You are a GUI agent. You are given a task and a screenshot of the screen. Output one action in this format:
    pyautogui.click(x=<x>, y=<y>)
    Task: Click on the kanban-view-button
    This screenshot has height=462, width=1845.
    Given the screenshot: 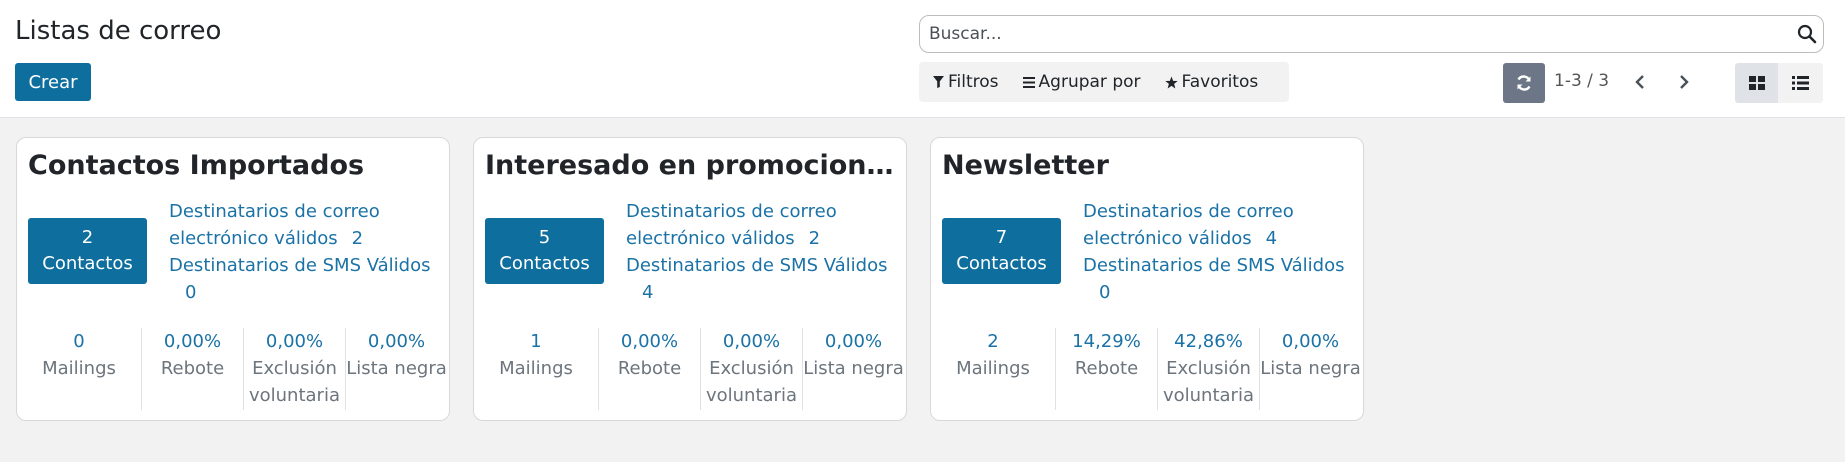 What is the action you would take?
    pyautogui.click(x=1756, y=83)
    